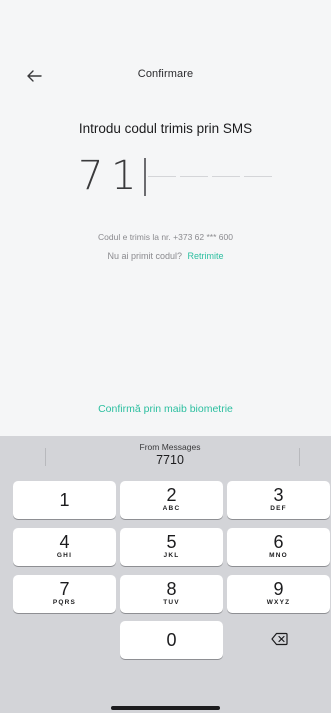 This screenshot has height=713, width=331. What do you see at coordinates (178, 176) in the screenshot?
I see `code-input: 7 1` at bounding box center [178, 176].